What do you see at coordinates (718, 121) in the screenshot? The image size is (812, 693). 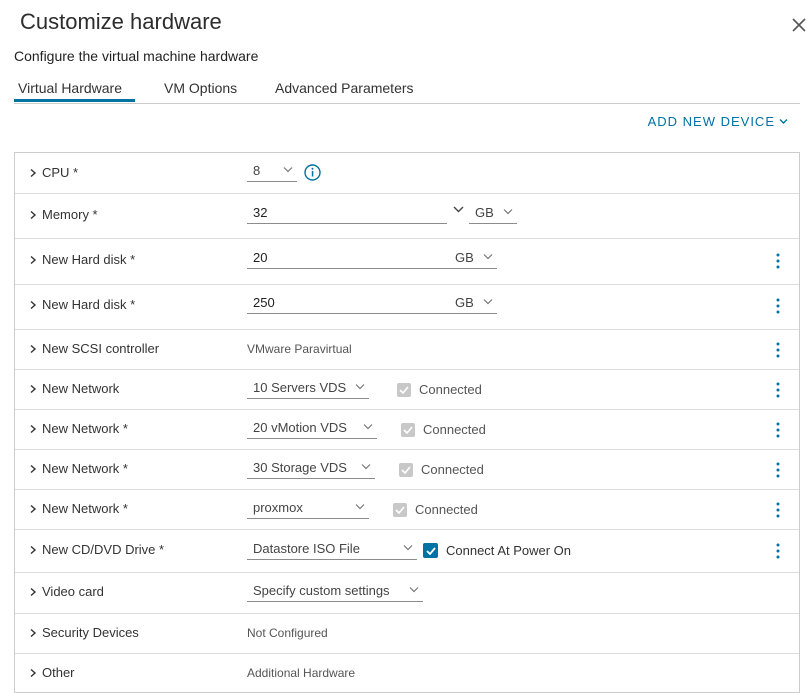 I see `add-new-device-button: ADD NEW DEVICE` at bounding box center [718, 121].